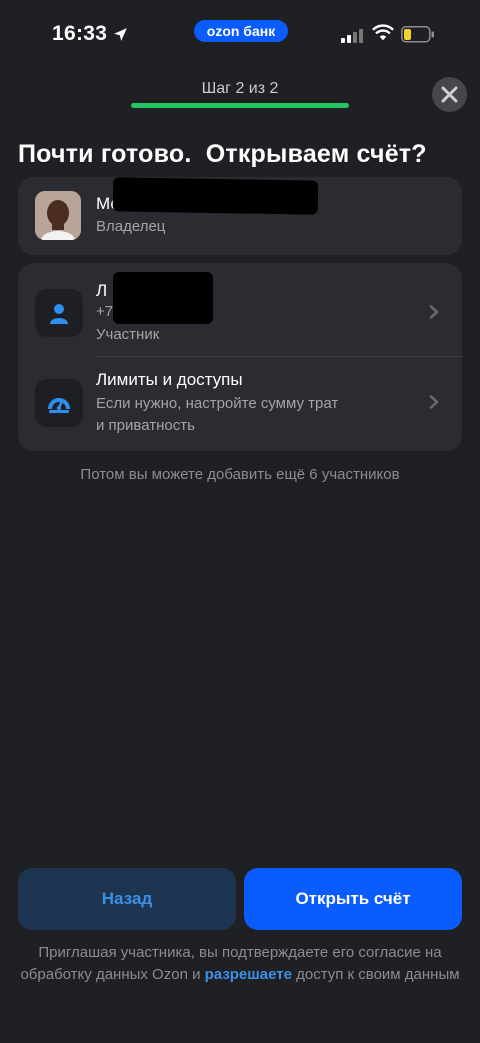 The height and width of the screenshot is (1043, 480). I want to click on permissions-link: разрешаете, so click(248, 974).